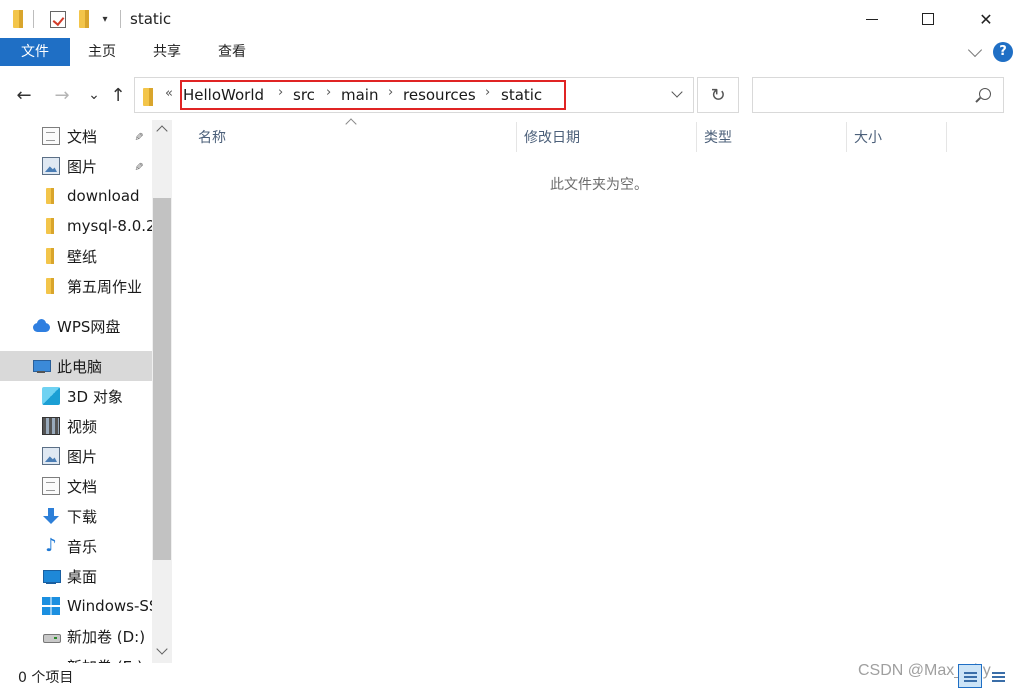  I want to click on breadcrumb-resources: resources, so click(439, 95).